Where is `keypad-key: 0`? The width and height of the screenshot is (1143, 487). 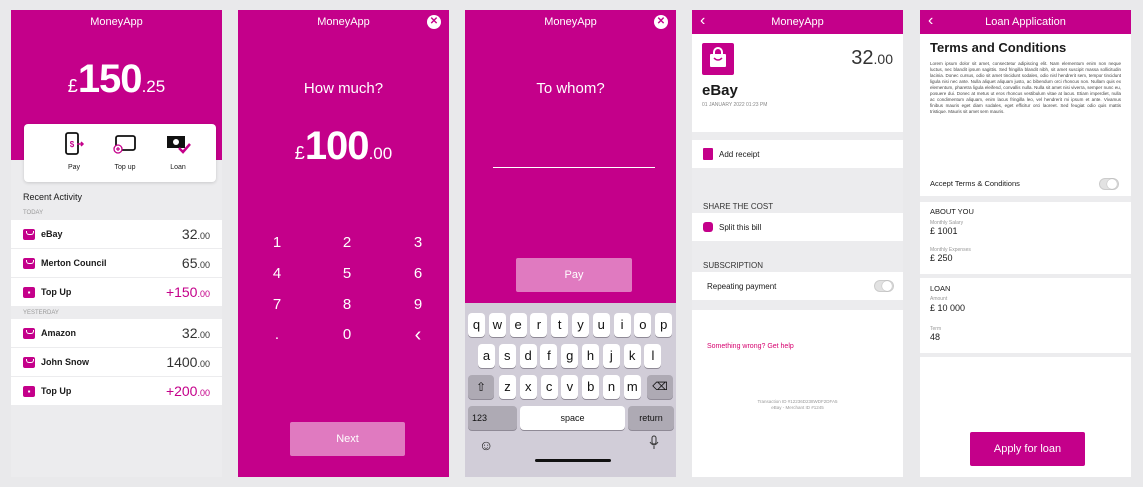
keypad-key: 0 is located at coordinates (347, 334).